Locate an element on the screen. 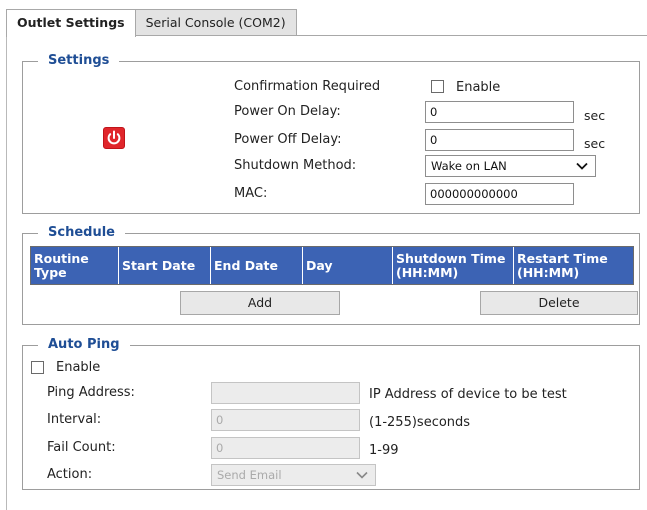 Image resolution: width=647 pixels, height=510 pixels. shutdown-method-select: Wake on LAN is located at coordinates (510, 166).